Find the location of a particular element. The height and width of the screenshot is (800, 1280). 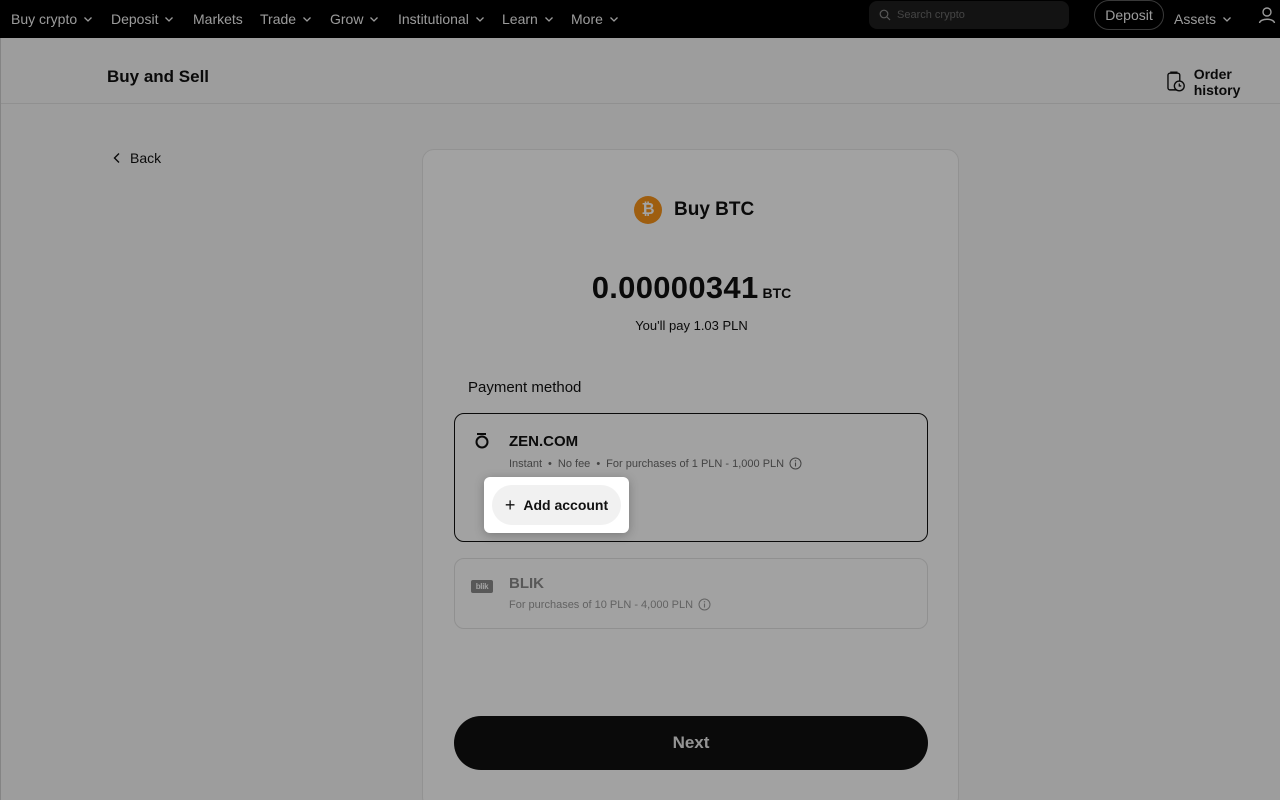

plus-icon: + is located at coordinates (510, 505).